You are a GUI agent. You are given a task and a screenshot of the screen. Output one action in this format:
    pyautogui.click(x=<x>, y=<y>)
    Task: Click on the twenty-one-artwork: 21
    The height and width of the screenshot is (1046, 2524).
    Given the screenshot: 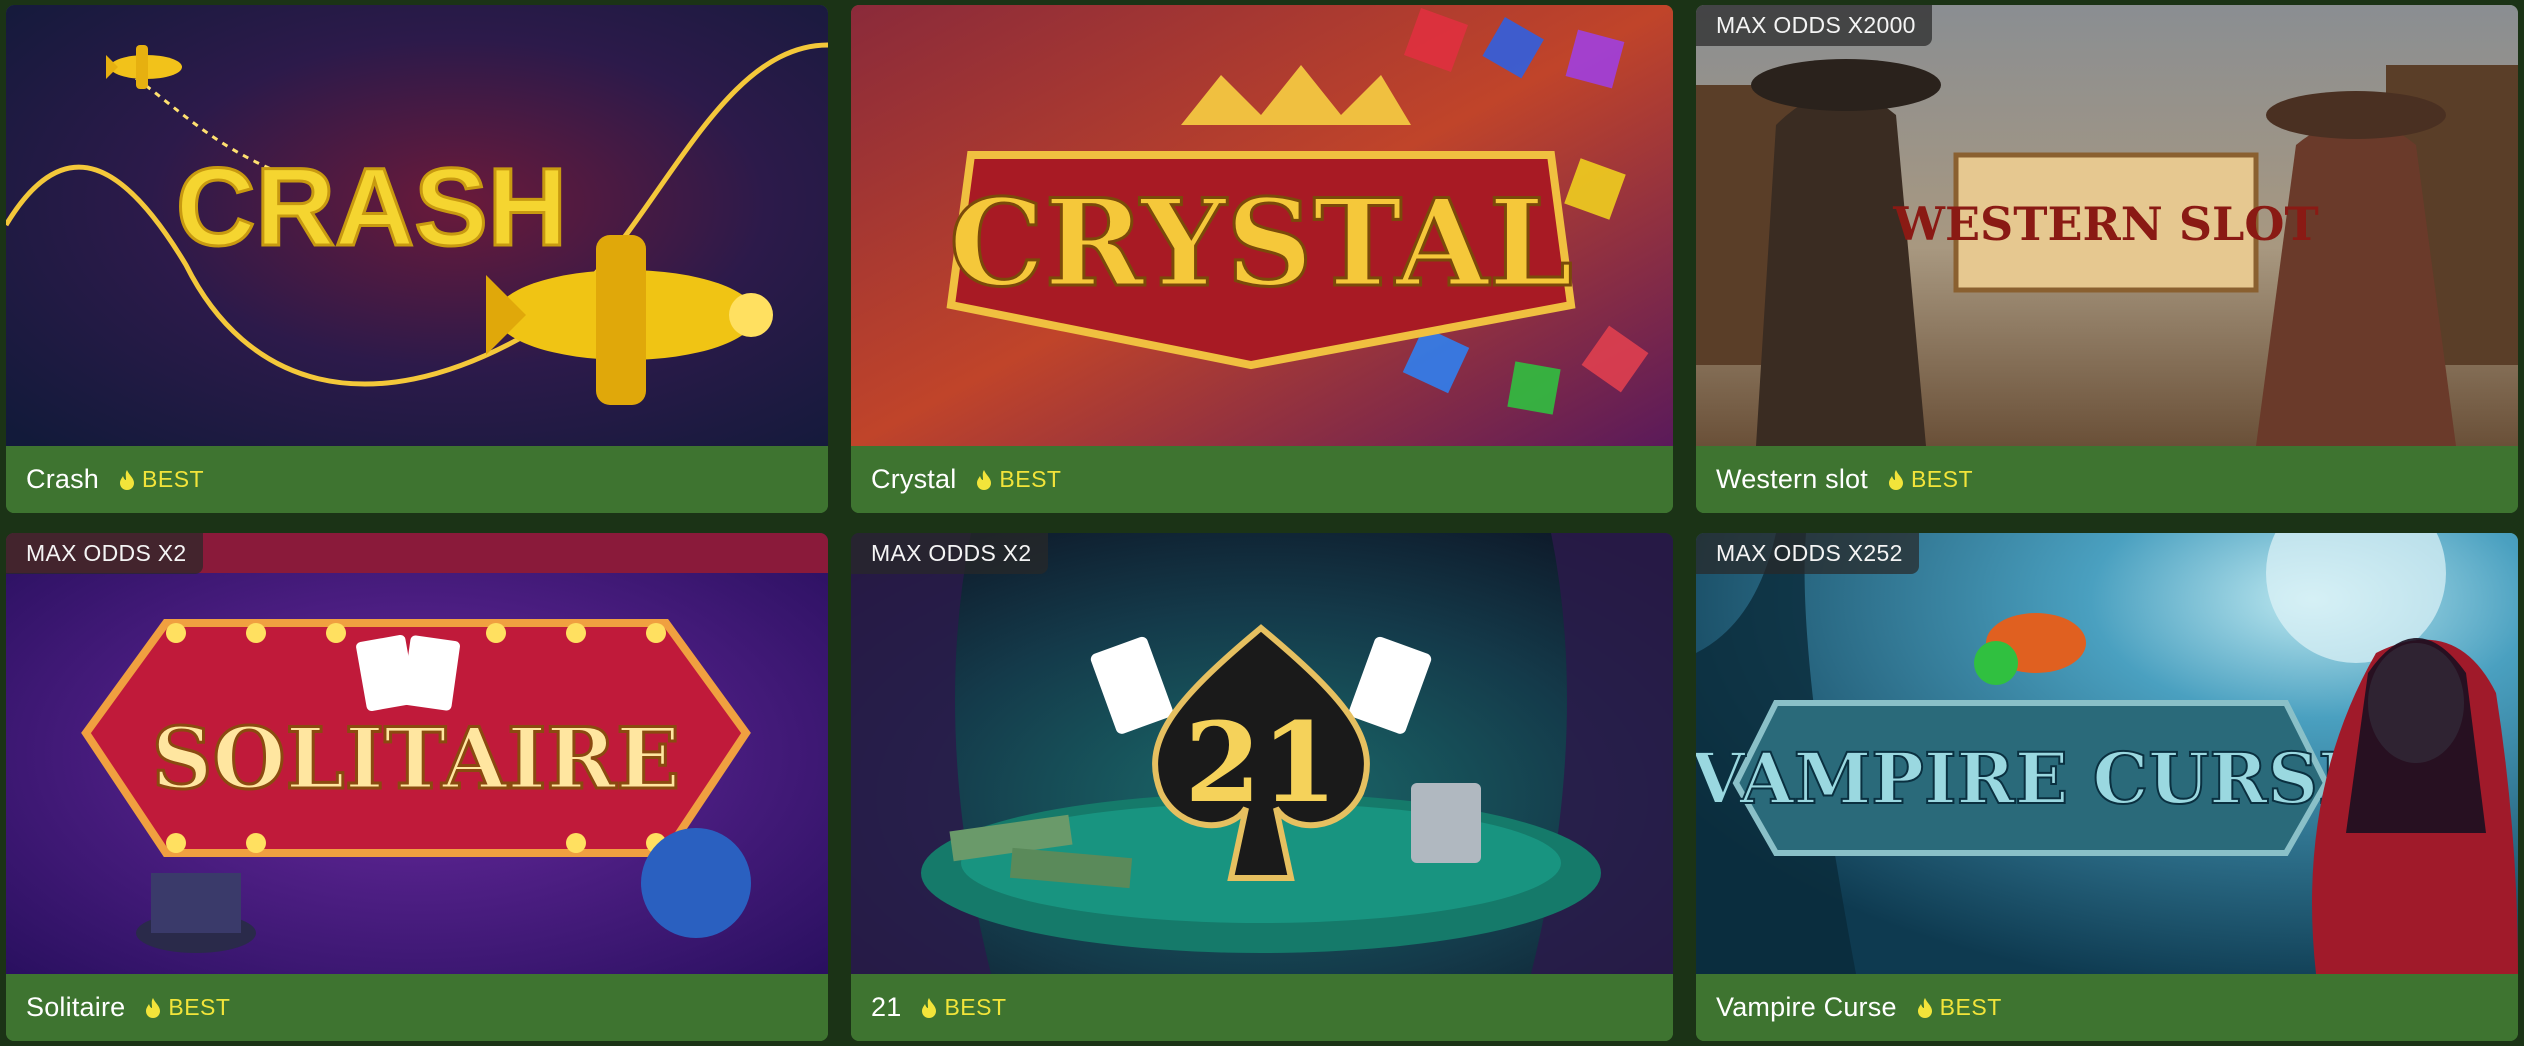 What is the action you would take?
    pyautogui.click(x=1262, y=753)
    